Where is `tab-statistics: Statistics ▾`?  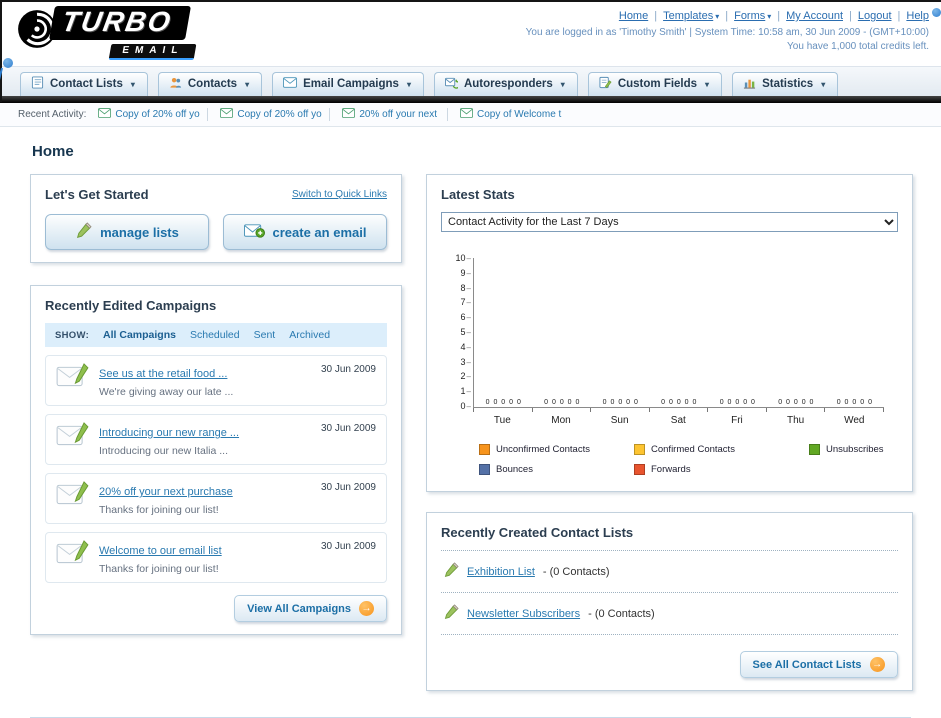
tab-statistics: Statistics ▾ is located at coordinates (785, 84).